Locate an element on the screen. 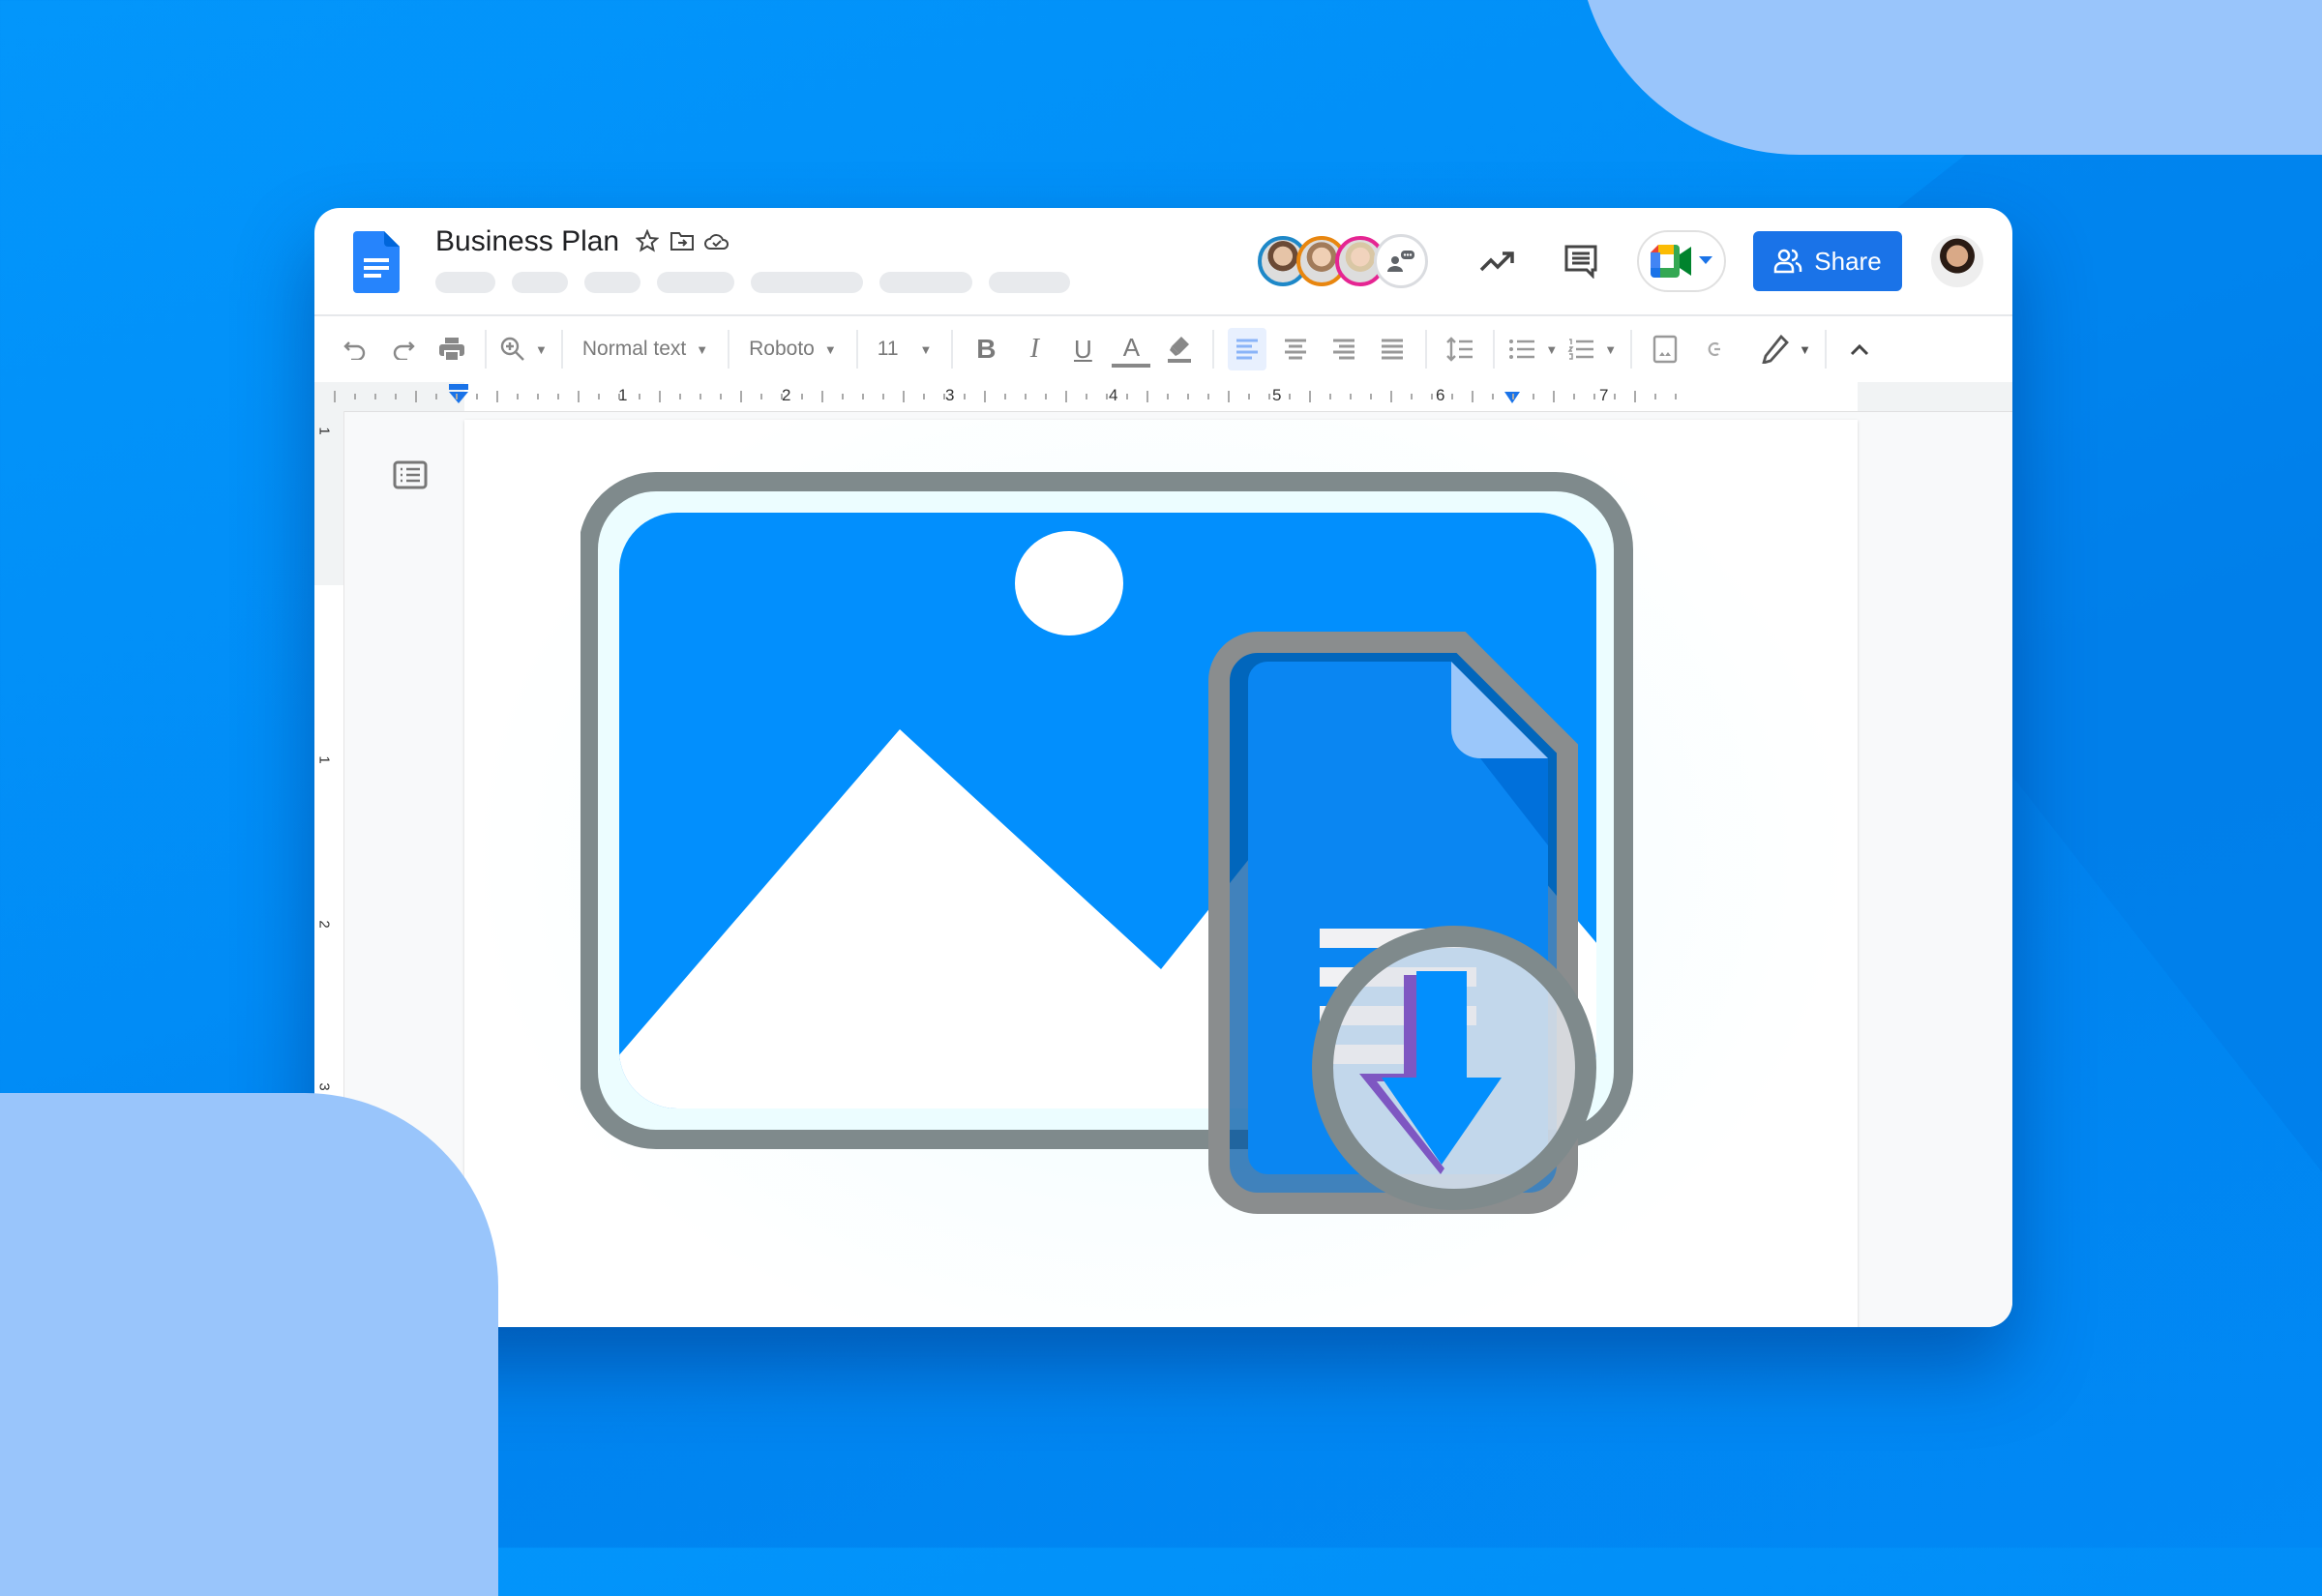 The image size is (2322, 1596). italic-button: I is located at coordinates (1034, 349).